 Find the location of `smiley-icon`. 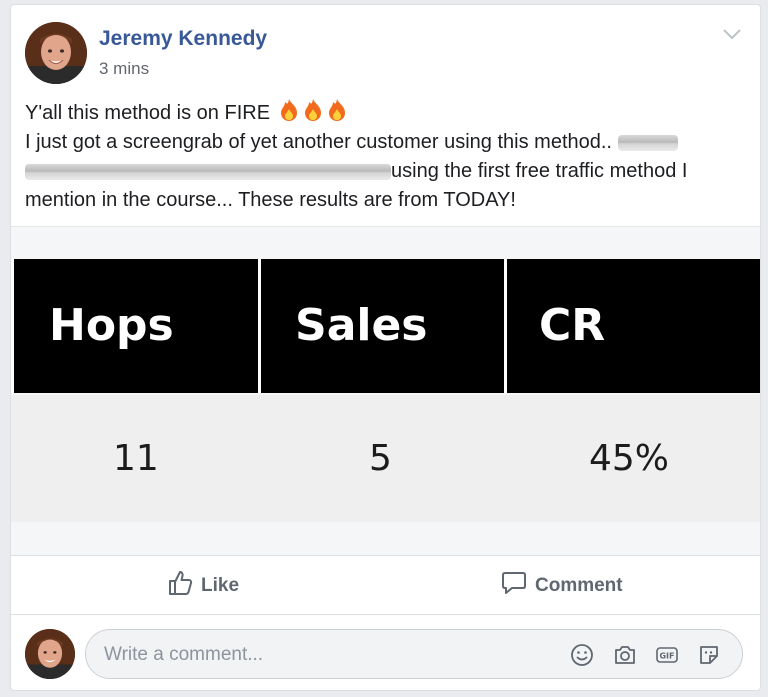

smiley-icon is located at coordinates (582, 655).